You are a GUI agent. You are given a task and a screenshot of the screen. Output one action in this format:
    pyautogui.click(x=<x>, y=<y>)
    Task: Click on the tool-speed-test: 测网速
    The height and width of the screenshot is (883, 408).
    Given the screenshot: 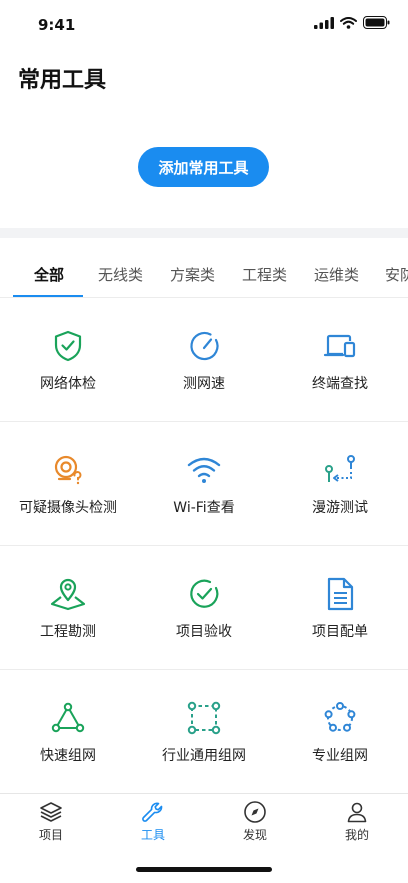 What is the action you would take?
    pyautogui.click(x=204, y=360)
    